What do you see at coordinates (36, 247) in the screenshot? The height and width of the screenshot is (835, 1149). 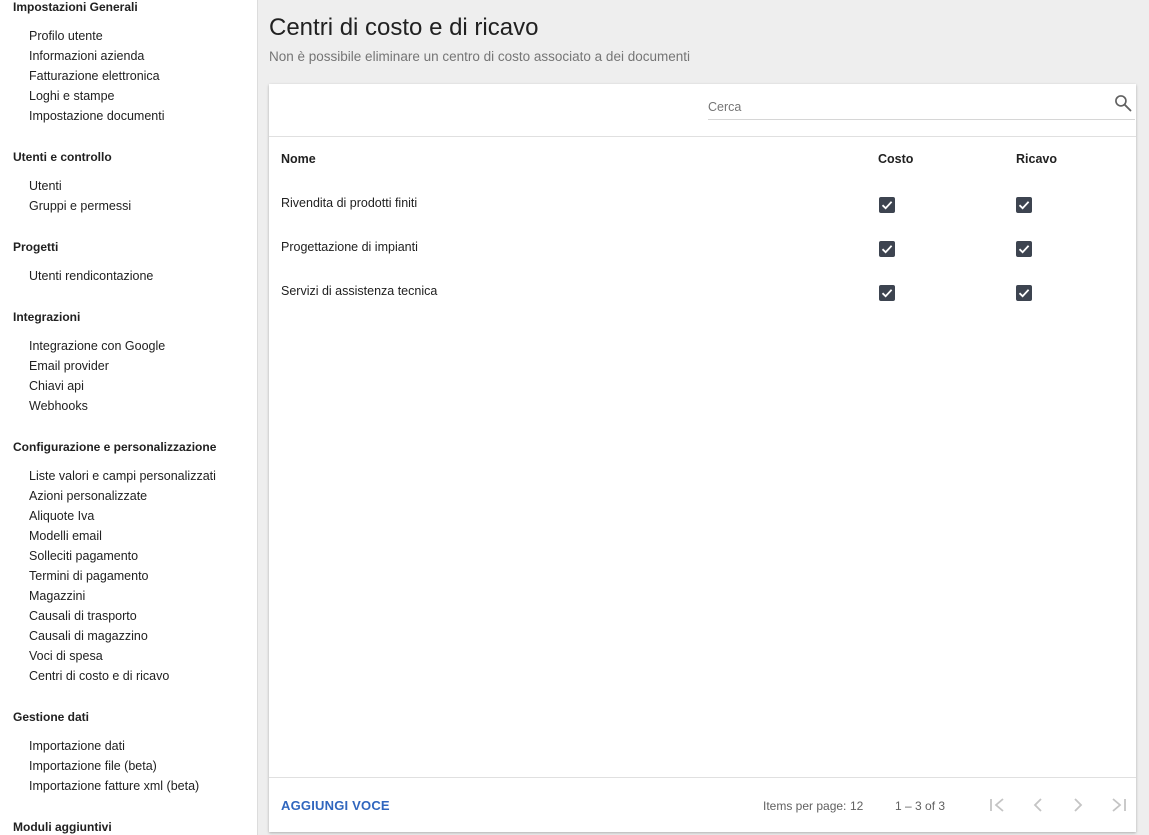 I see `sidebar-section-title: Progetti` at bounding box center [36, 247].